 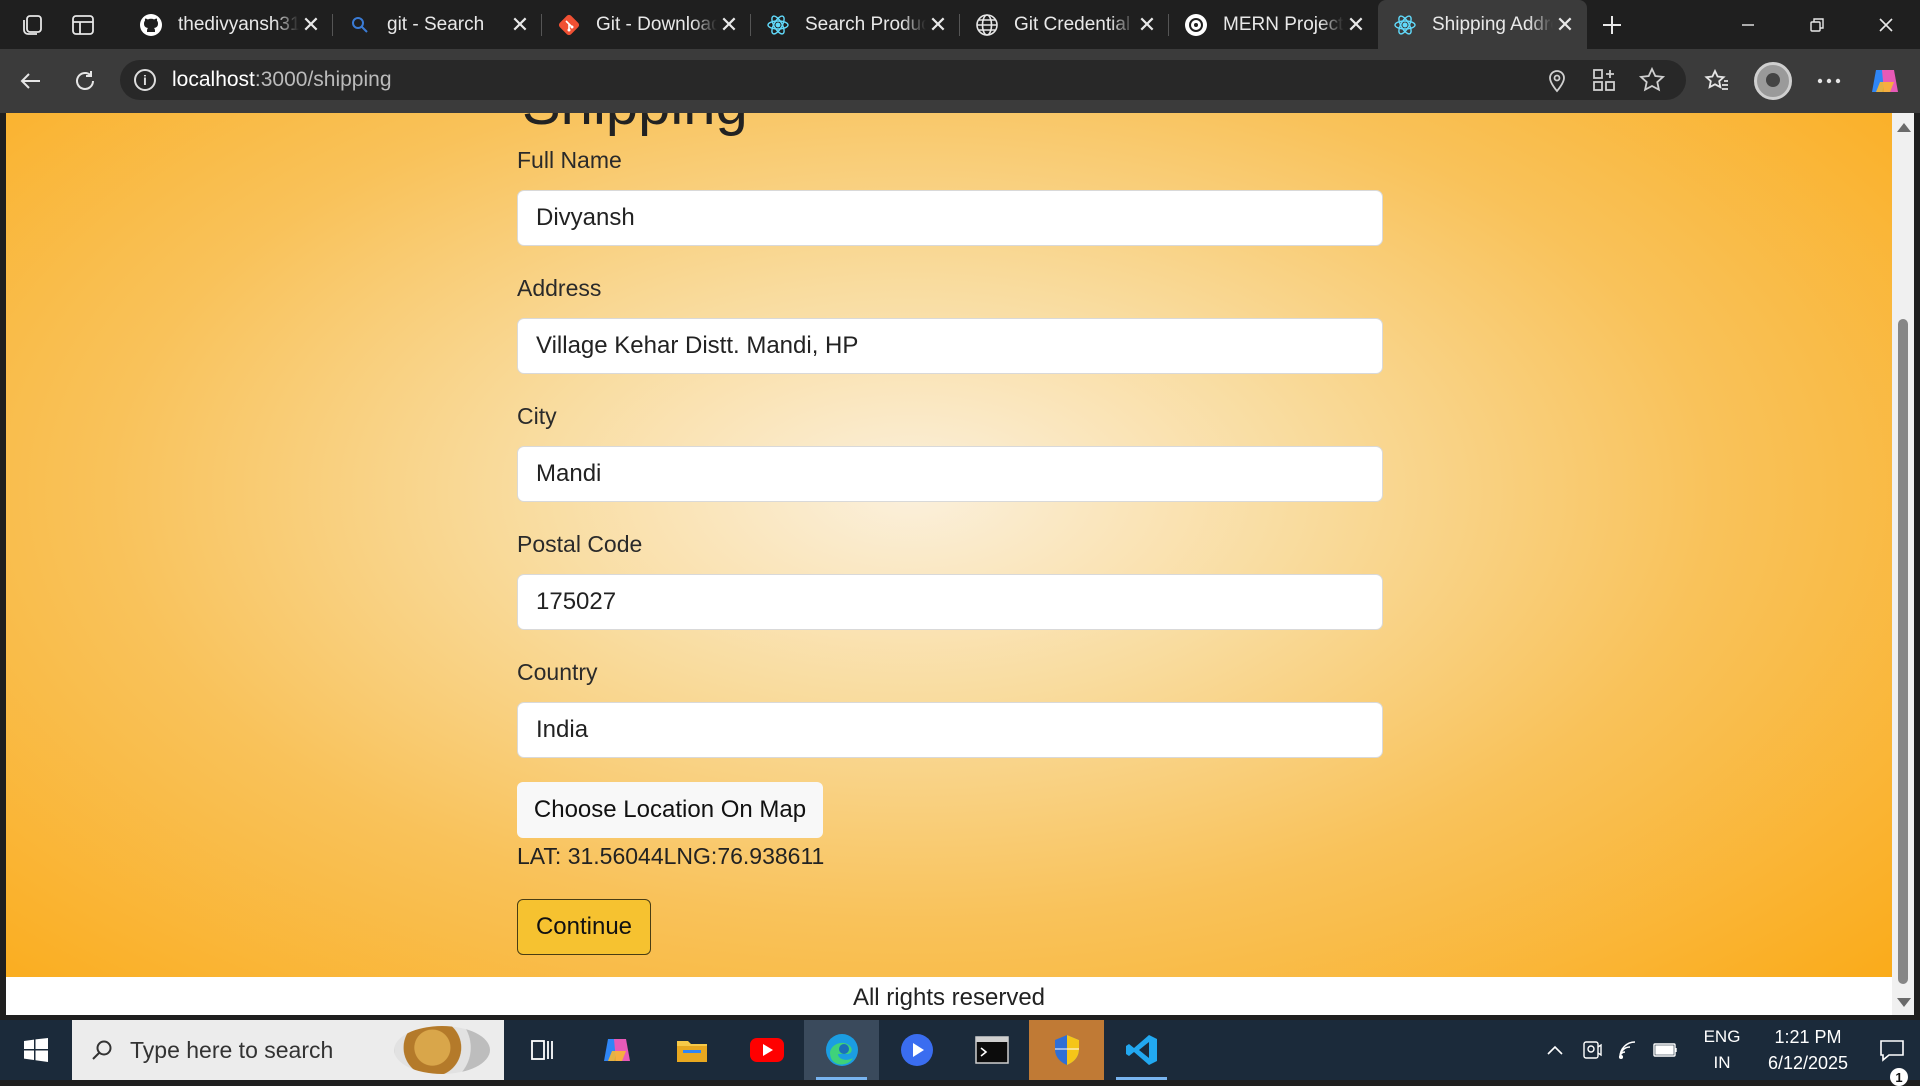 I want to click on search-highlight-image, so click(x=442, y=1050).